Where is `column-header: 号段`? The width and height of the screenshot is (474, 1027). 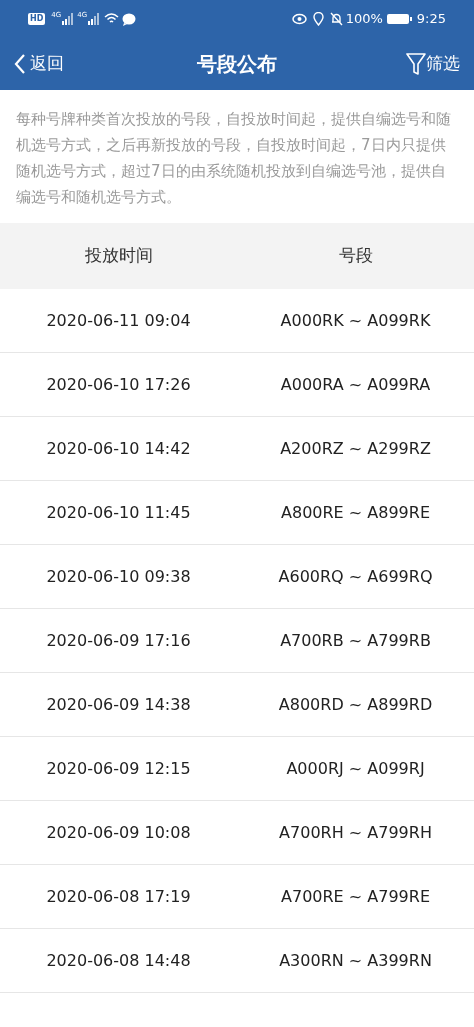
column-header: 号段 is located at coordinates (355, 256).